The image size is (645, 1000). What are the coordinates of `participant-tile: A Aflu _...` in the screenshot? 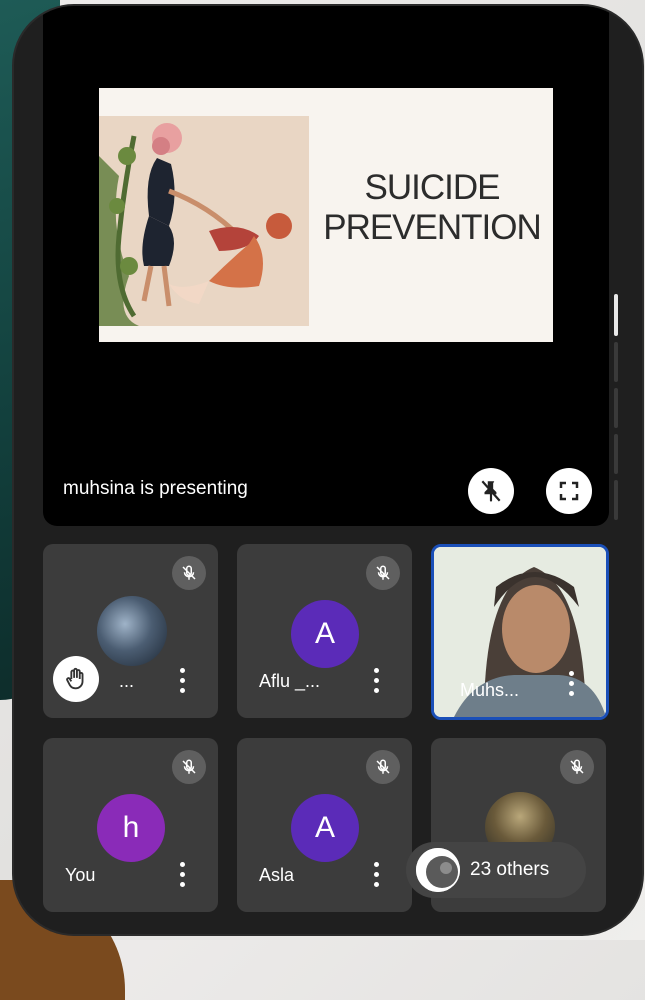 It's located at (324, 631).